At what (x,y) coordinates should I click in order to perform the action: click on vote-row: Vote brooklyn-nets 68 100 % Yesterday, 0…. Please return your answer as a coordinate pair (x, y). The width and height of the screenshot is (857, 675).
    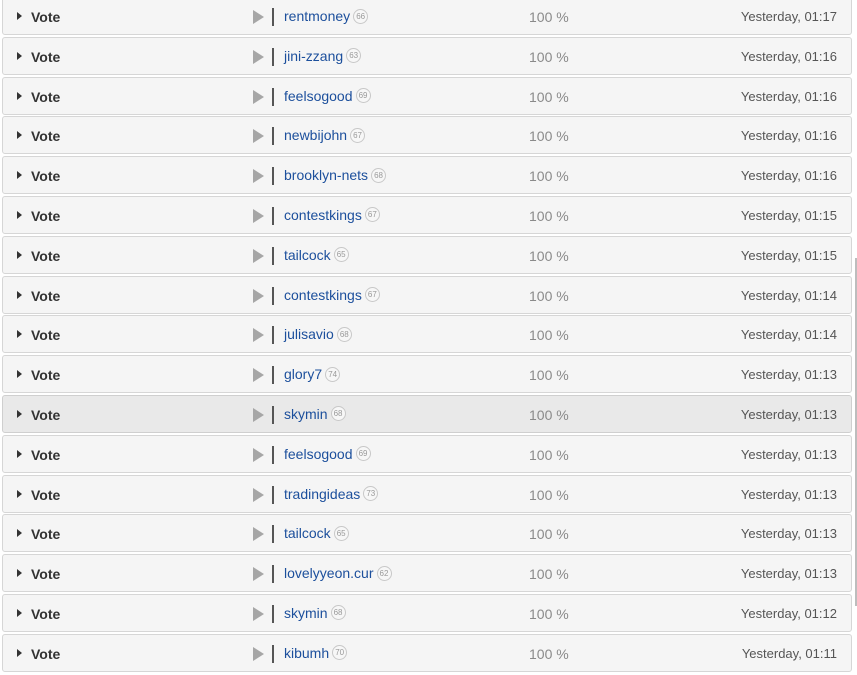
    Looking at the image, I should click on (427, 175).